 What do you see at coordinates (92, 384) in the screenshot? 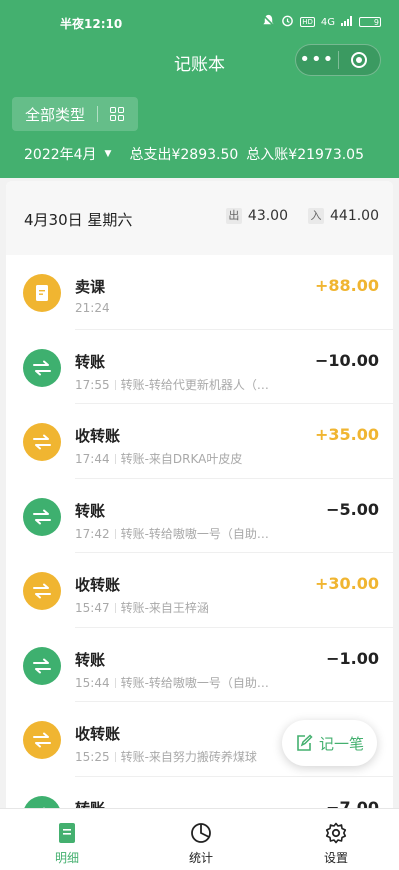
I see `transaction-time: 17:55` at bounding box center [92, 384].